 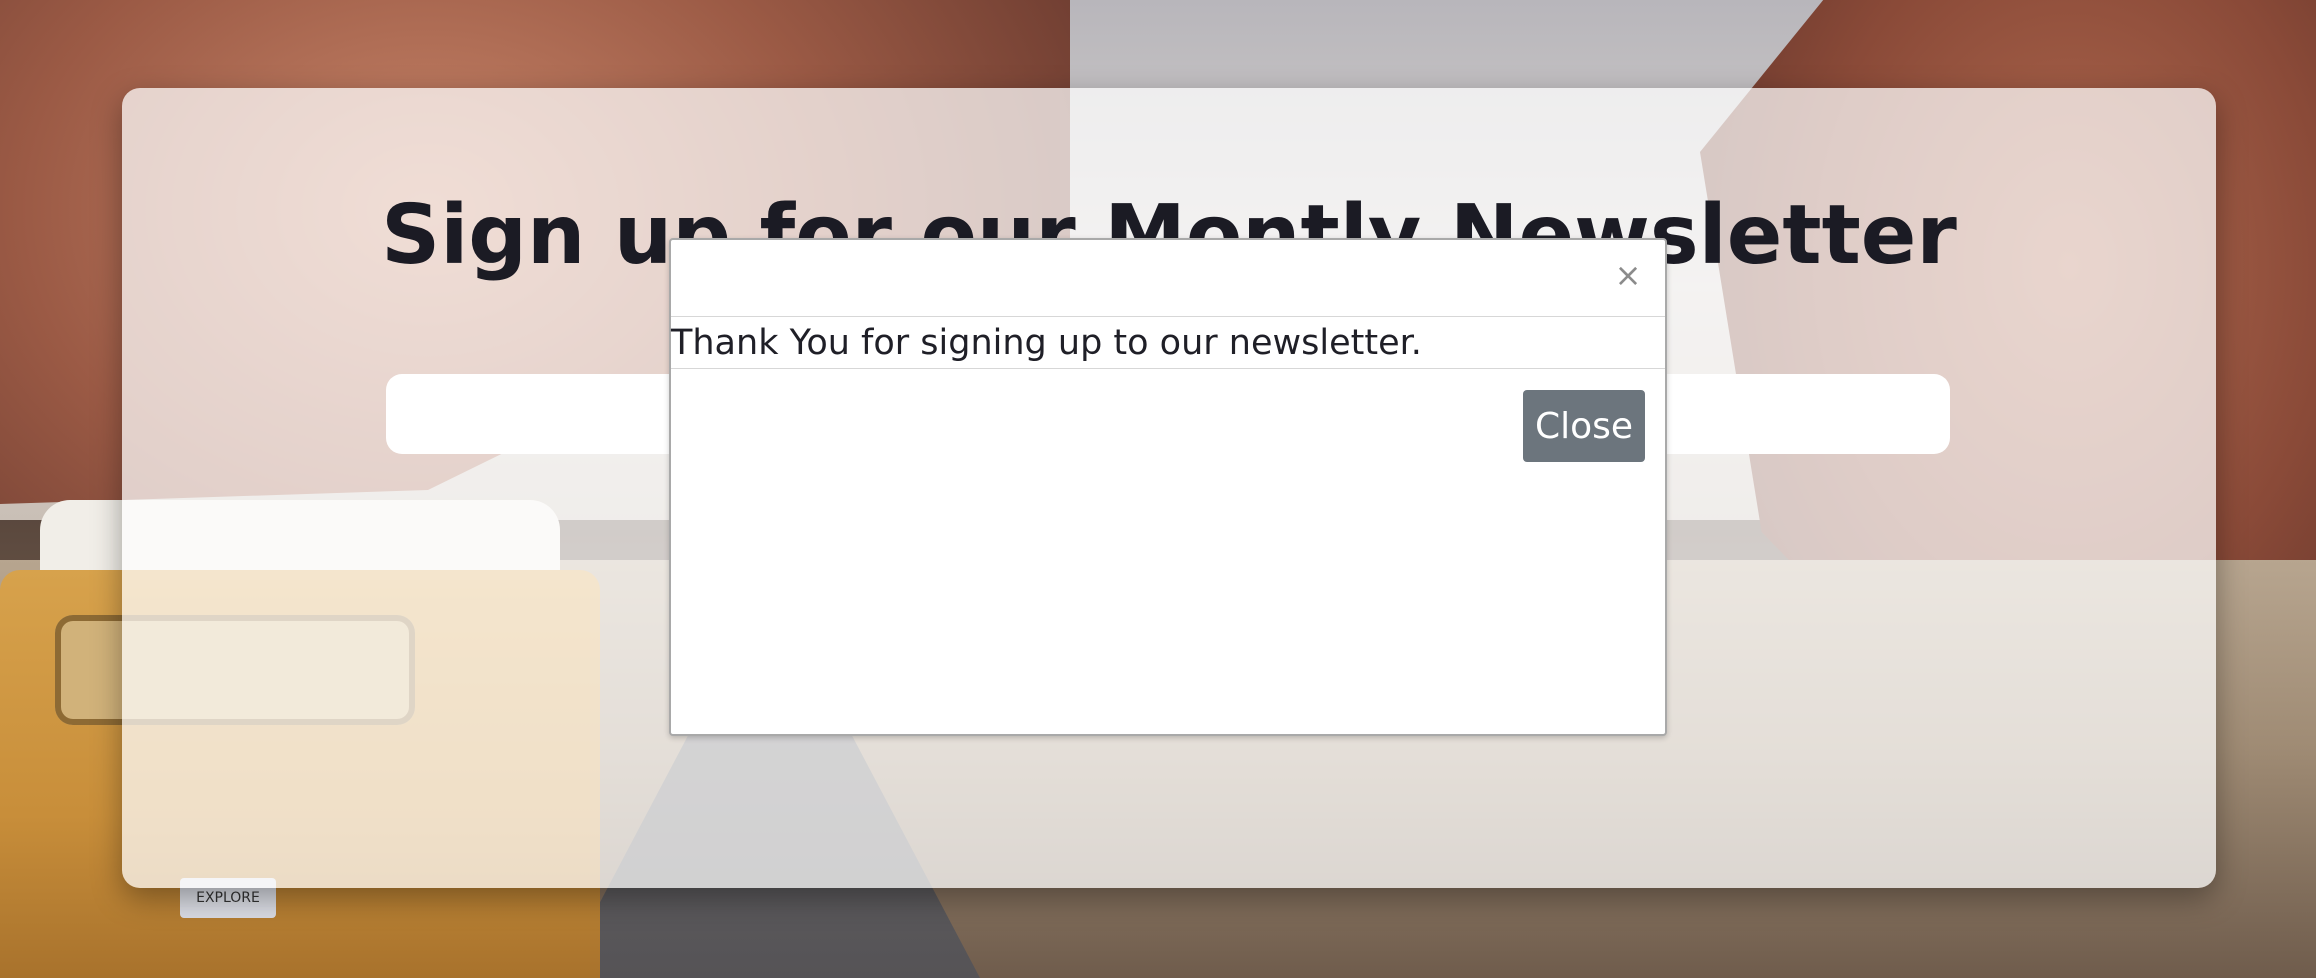 I want to click on modal-header: ×, so click(x=1168, y=278).